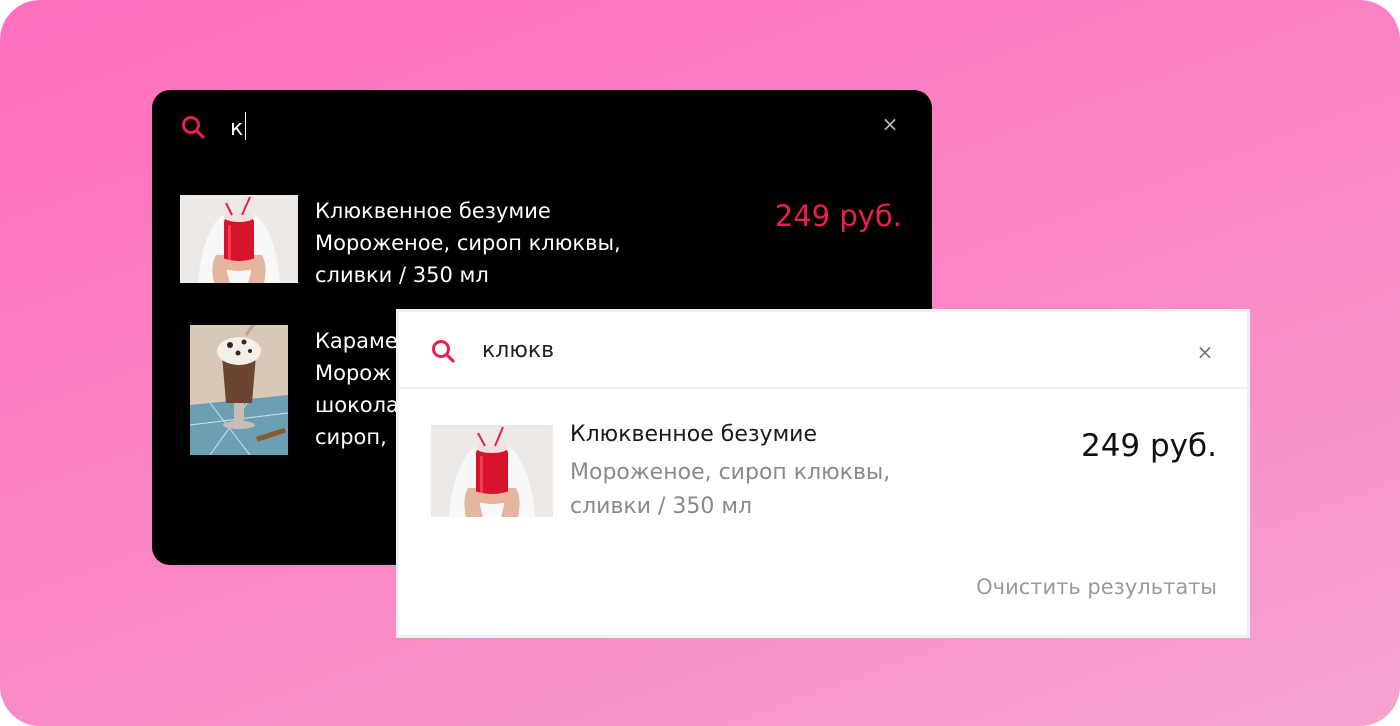 The width and height of the screenshot is (1400, 726). I want to click on result-description: Мороженое, сироп клюквы,, so click(468, 243).